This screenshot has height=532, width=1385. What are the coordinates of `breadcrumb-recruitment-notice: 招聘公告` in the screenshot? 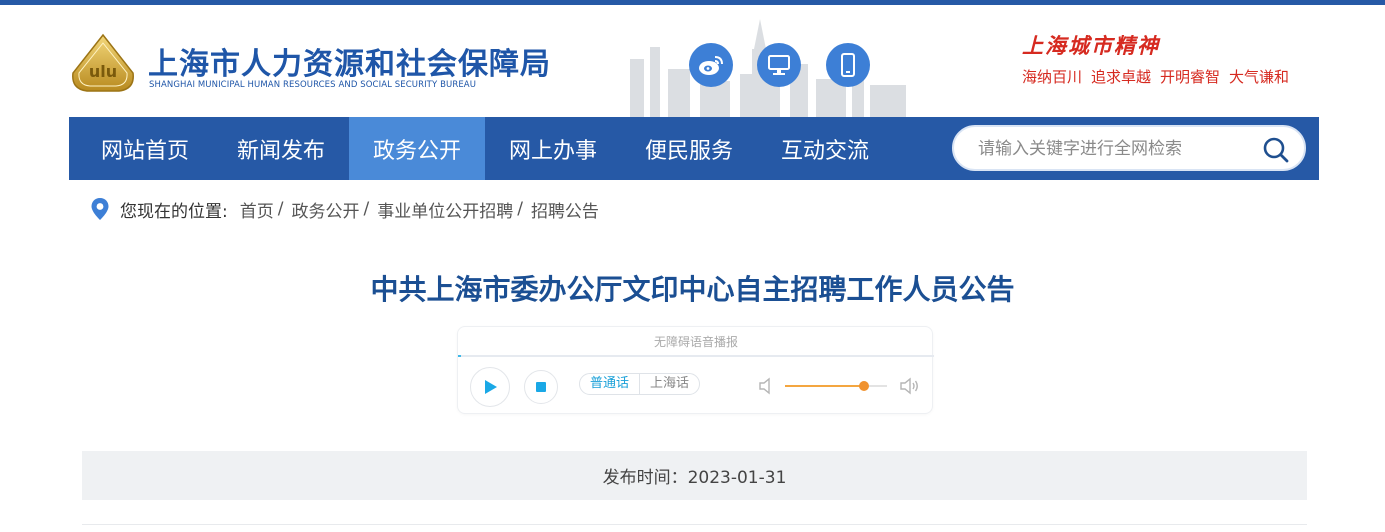 It's located at (565, 209).